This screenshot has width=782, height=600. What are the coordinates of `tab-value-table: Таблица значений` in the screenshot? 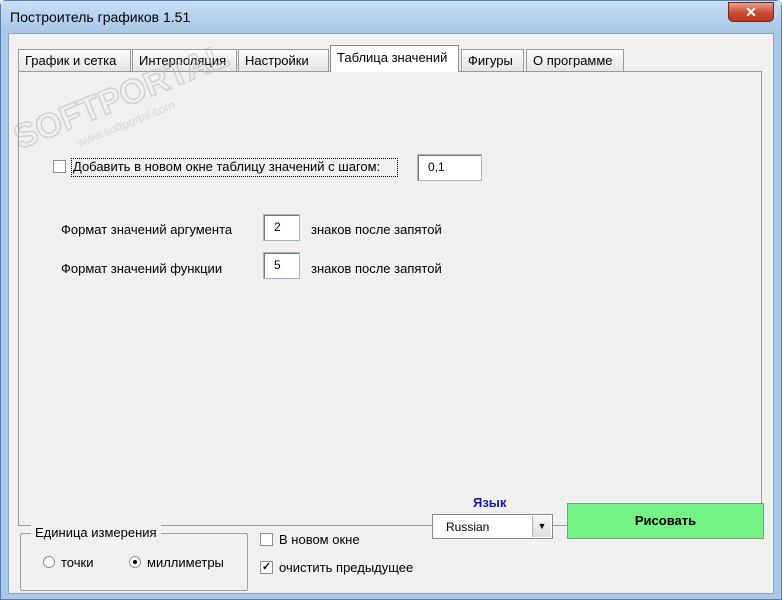 It's located at (394, 58).